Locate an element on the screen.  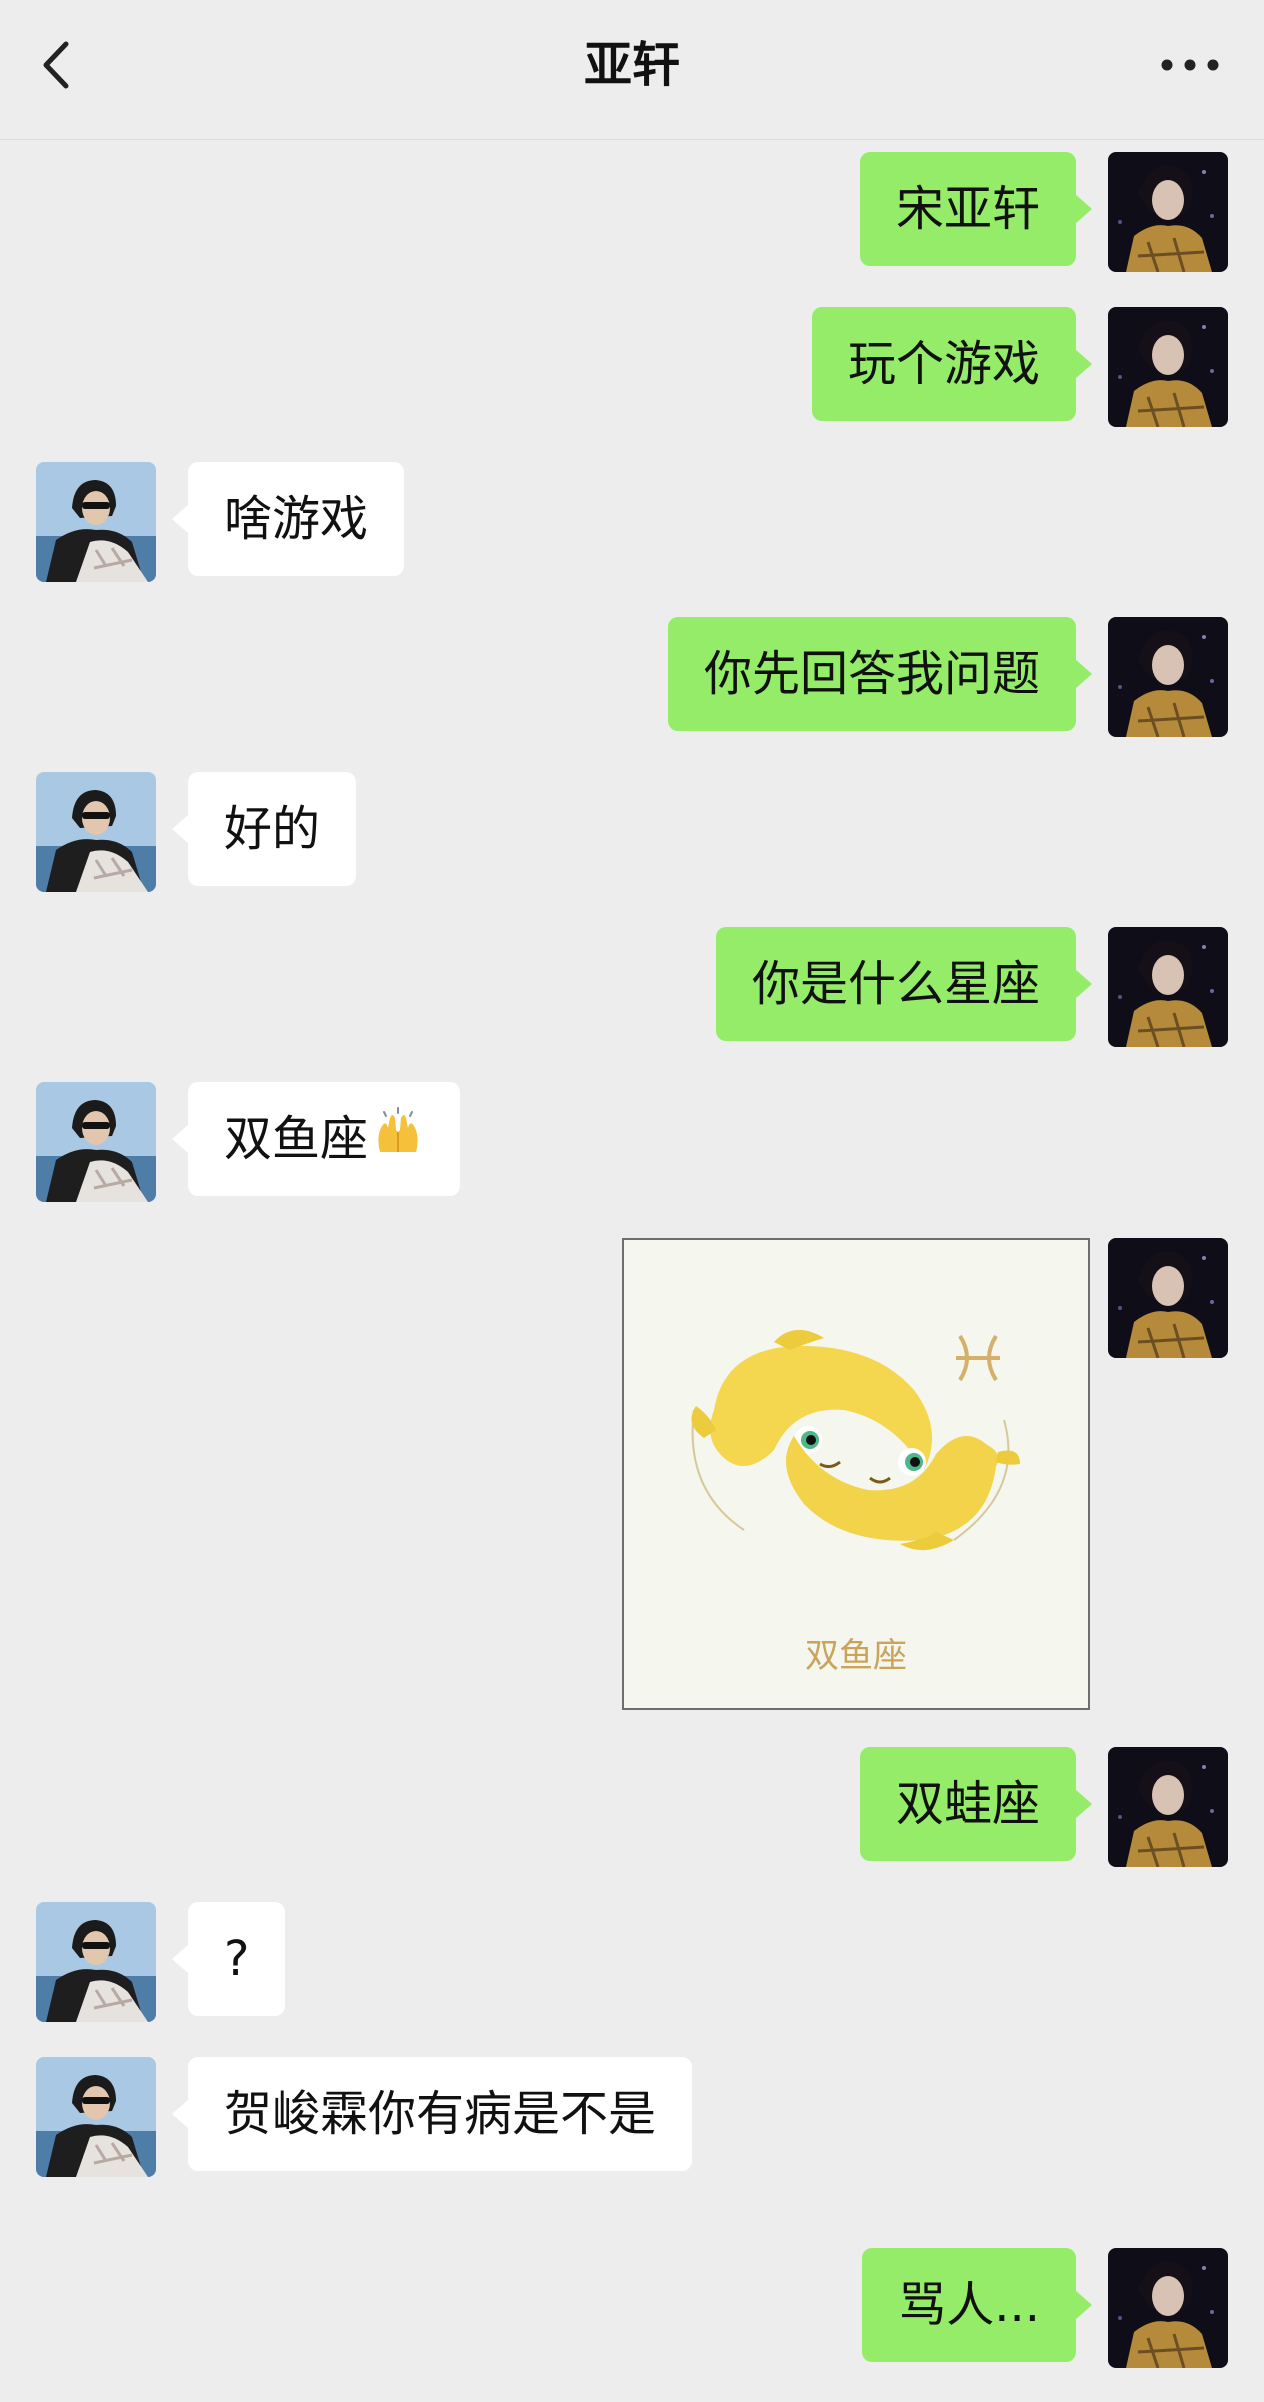
more-options-button is located at coordinates (1190, 65).